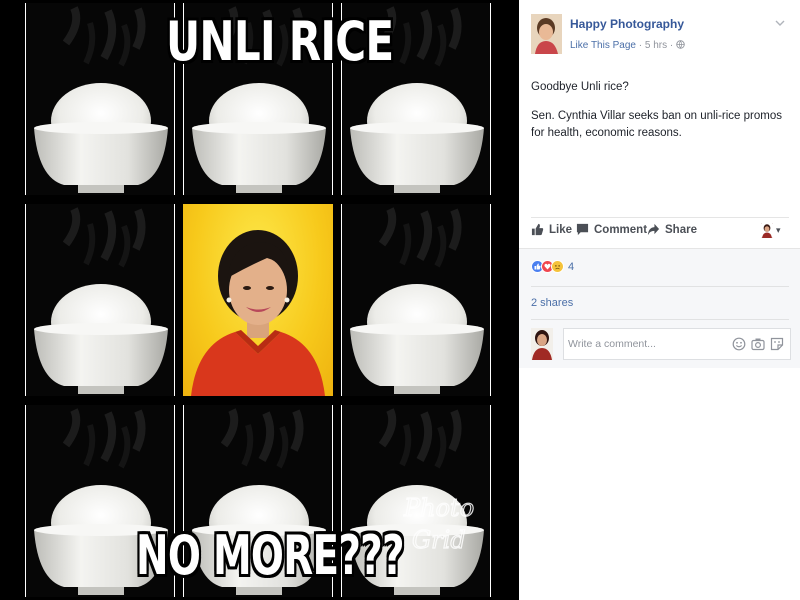  I want to click on post-text-line: Goodbye Unli rice?, so click(580, 87).